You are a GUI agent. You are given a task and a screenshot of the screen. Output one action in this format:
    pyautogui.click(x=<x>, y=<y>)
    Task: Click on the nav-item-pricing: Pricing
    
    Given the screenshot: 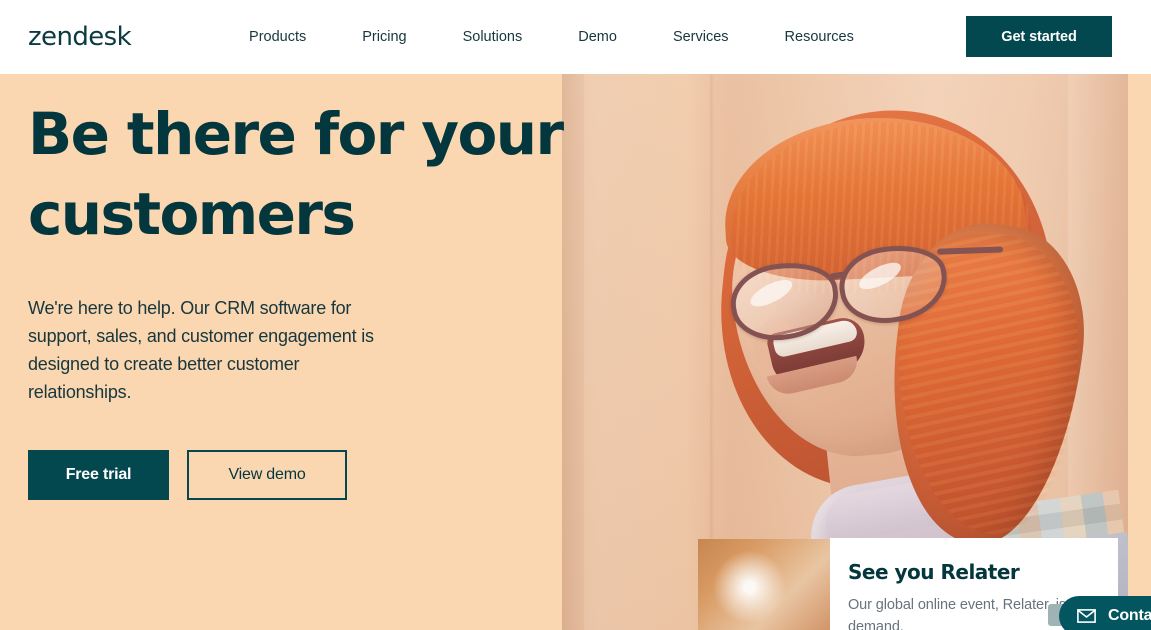 What is the action you would take?
    pyautogui.click(x=384, y=37)
    